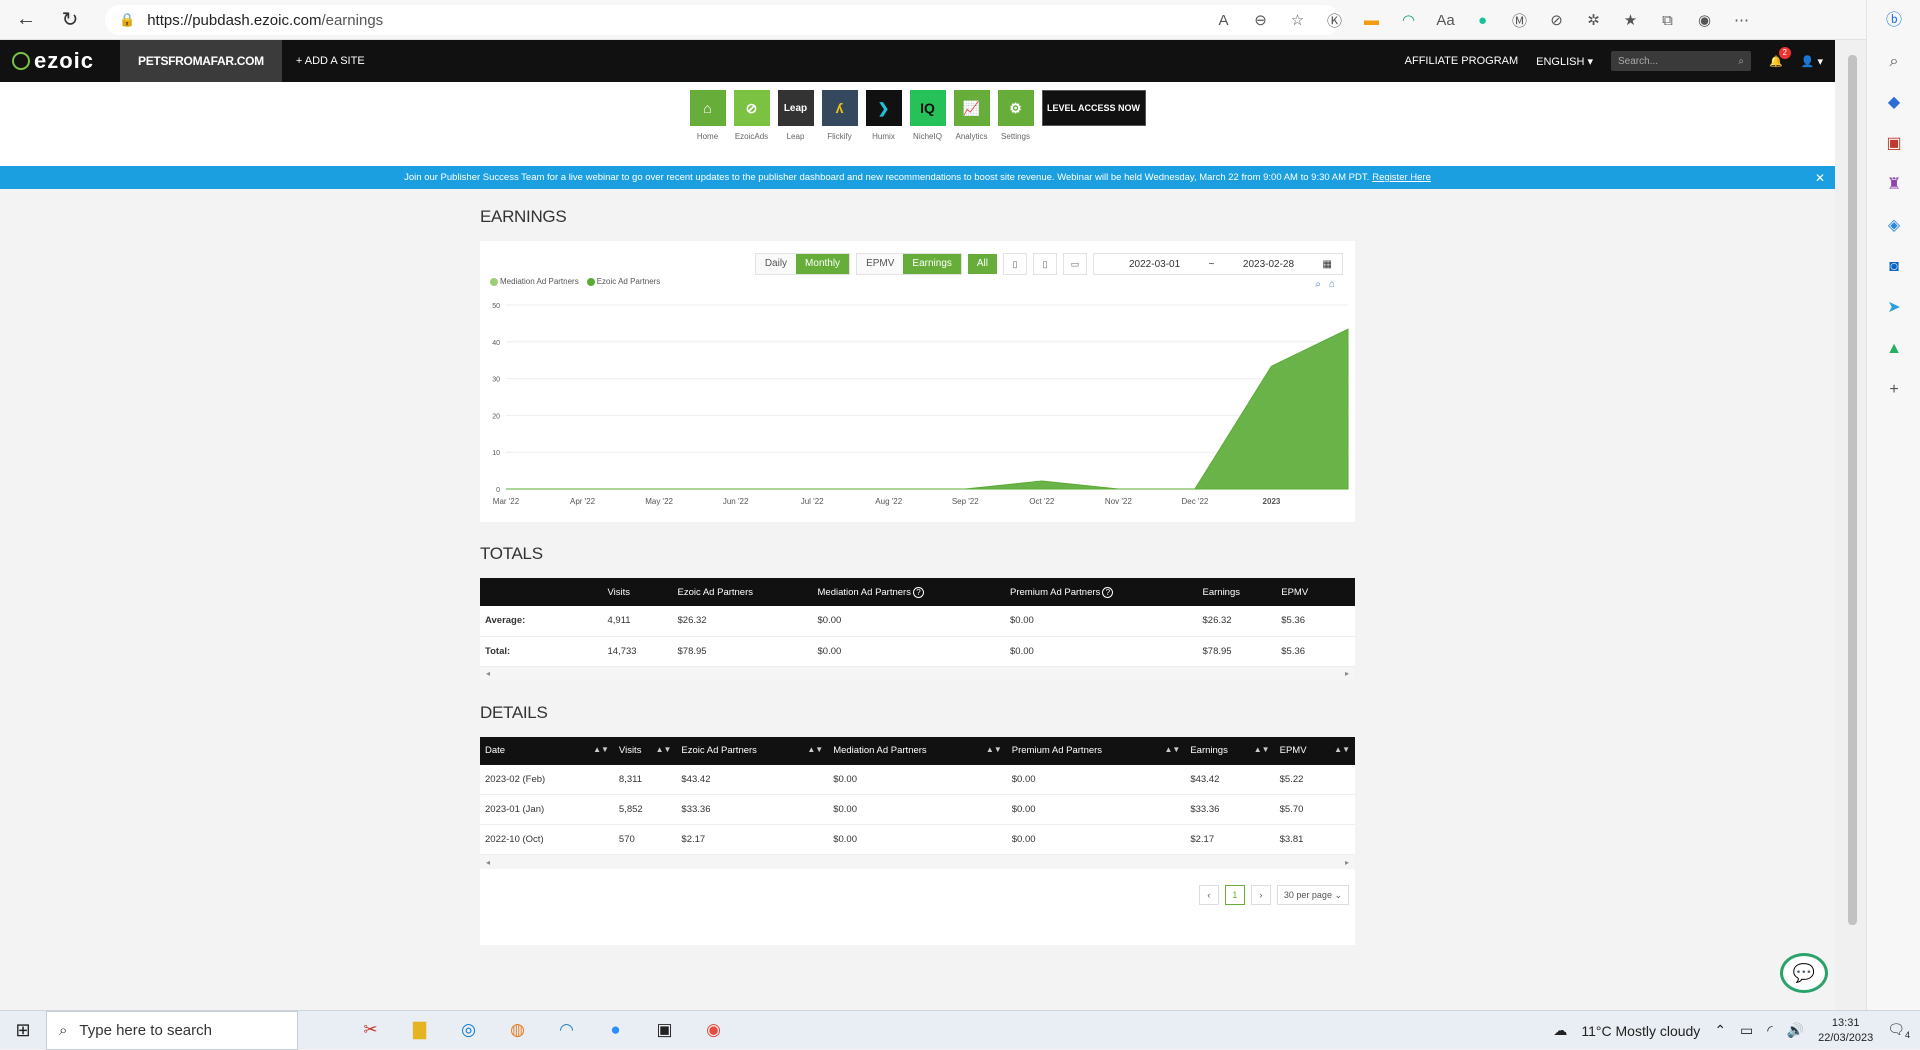 The height and width of the screenshot is (1050, 1920). I want to click on totals-hscroll: ◂ ▸, so click(917, 673).